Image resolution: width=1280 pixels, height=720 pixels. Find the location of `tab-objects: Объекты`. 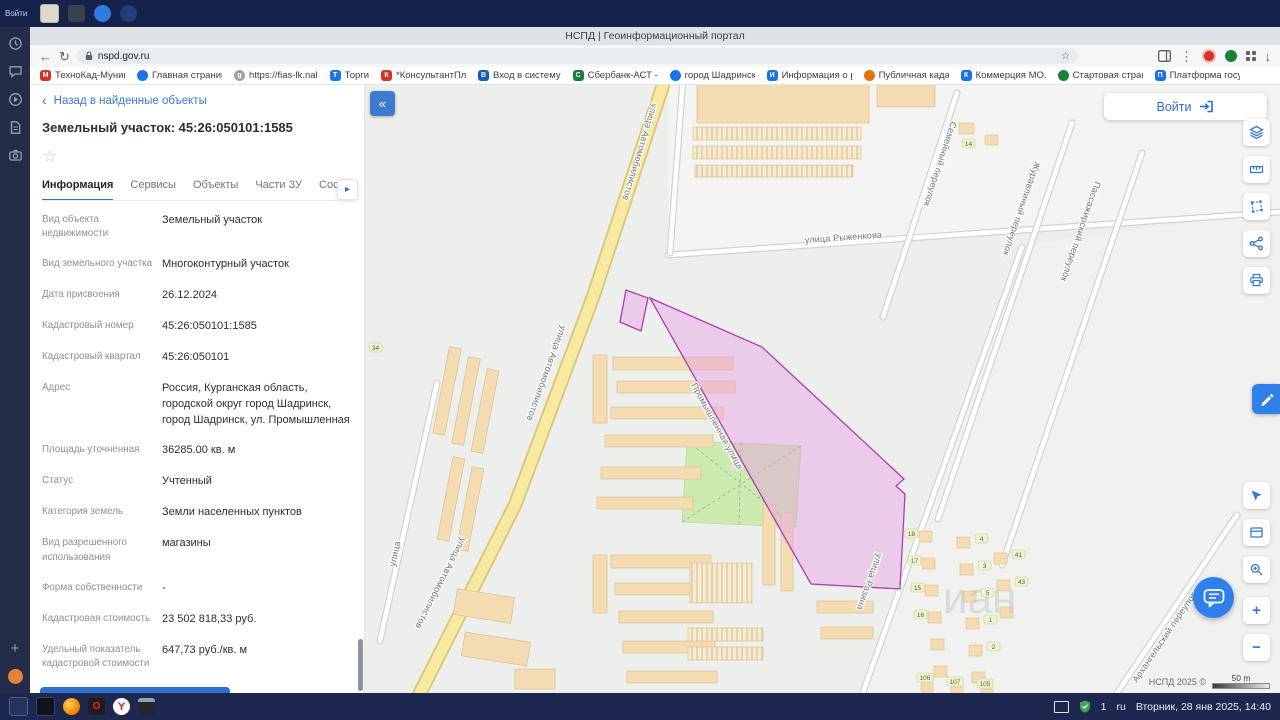

tab-objects: Объекты is located at coordinates (215, 189).